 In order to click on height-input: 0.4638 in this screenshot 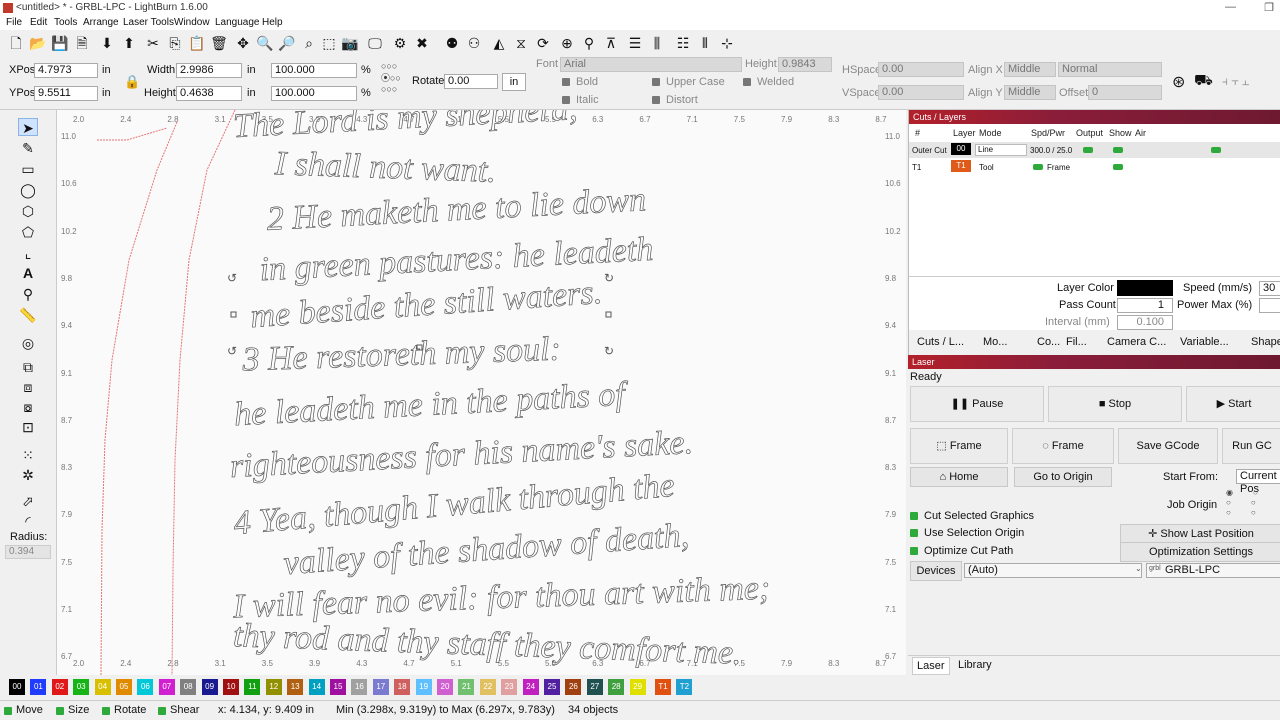, I will do `click(209, 93)`.